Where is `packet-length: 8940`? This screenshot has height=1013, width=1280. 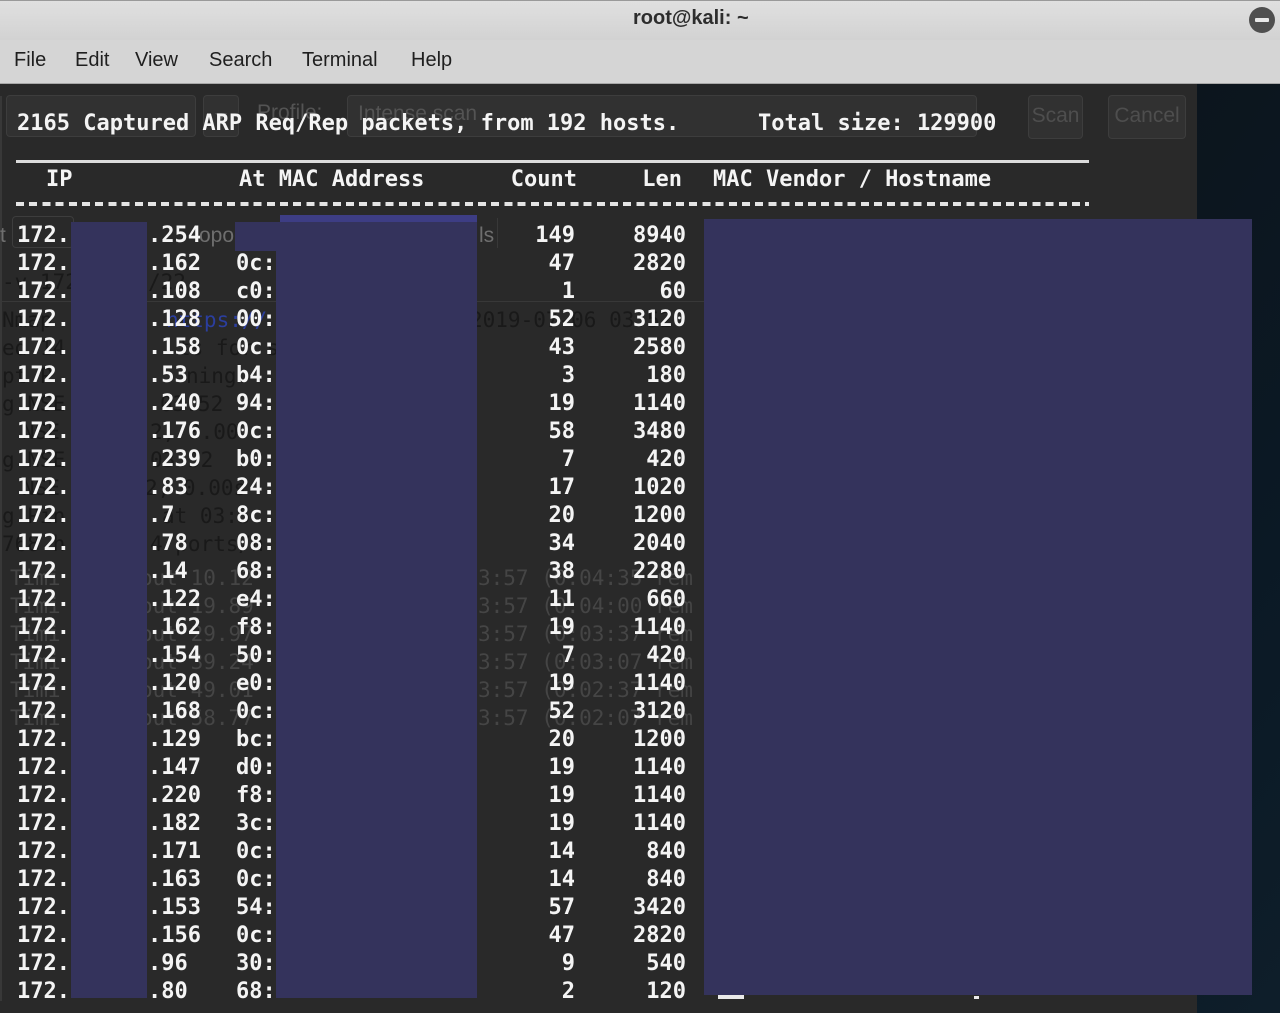 packet-length: 8940 is located at coordinates (659, 235).